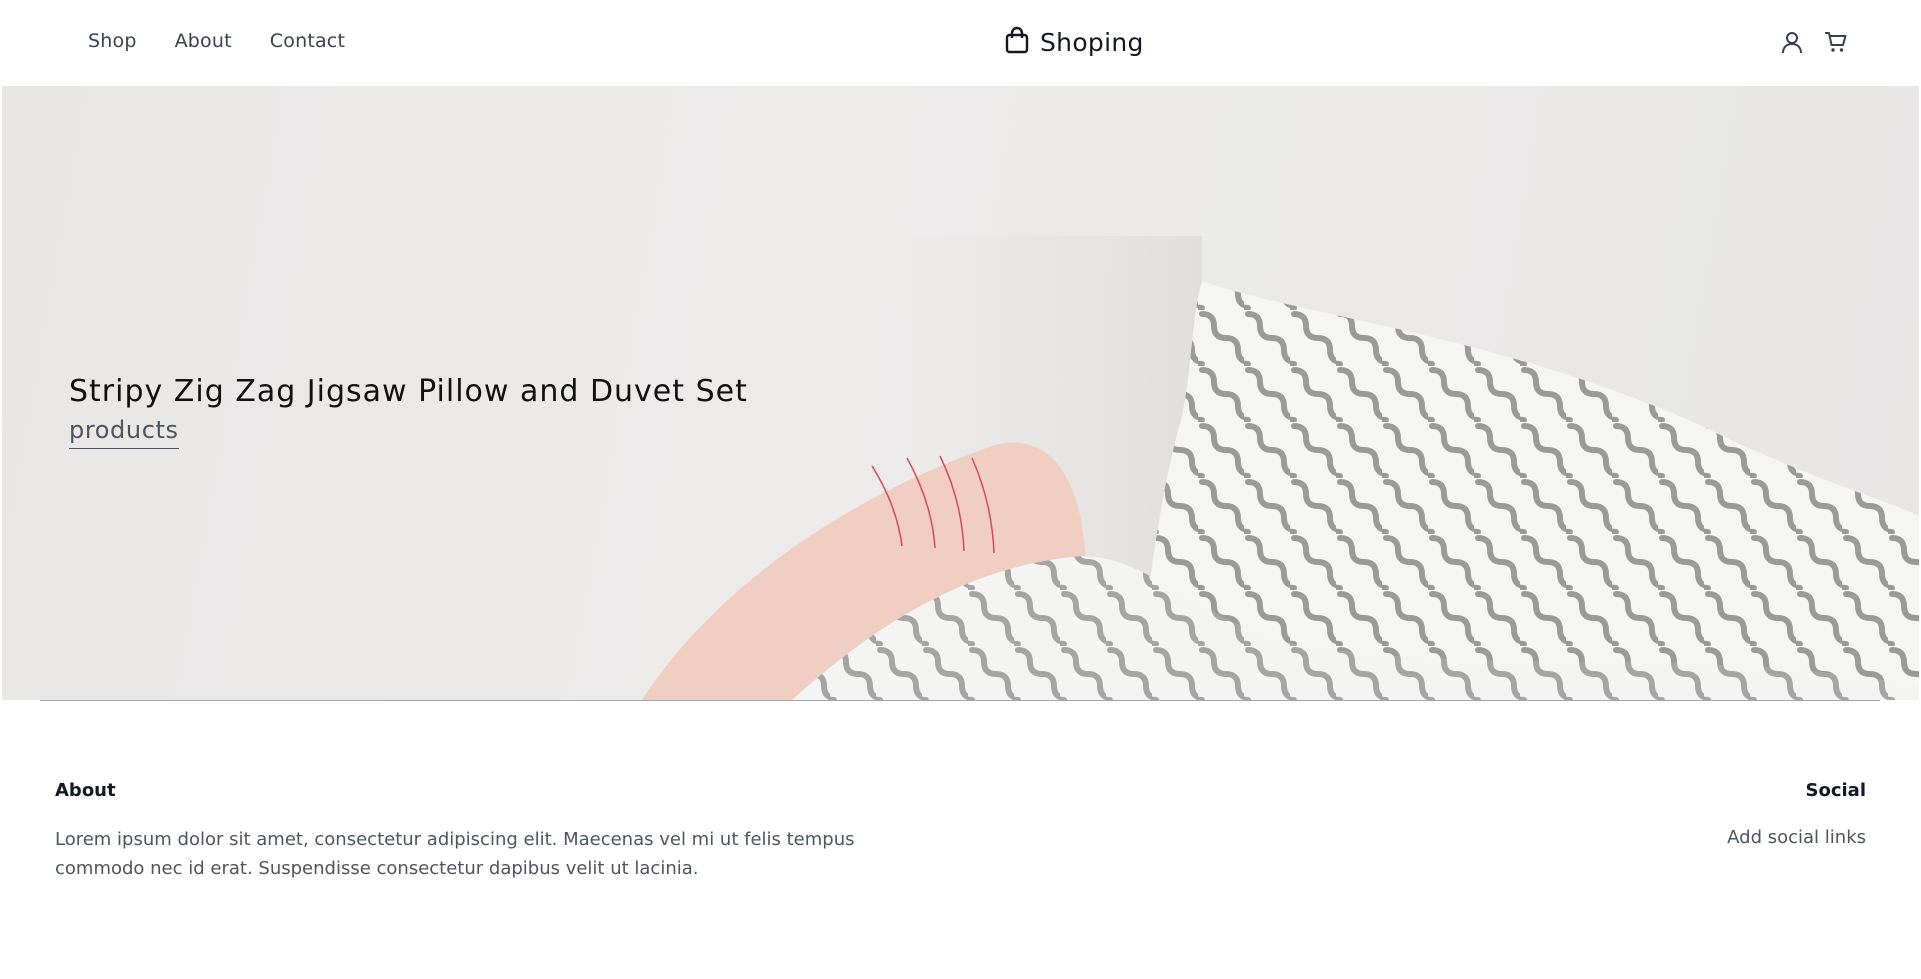 The height and width of the screenshot is (979, 1921). Describe the element at coordinates (960, 43) in the screenshot. I see `site-header: Shop About Contact Shoping` at that location.